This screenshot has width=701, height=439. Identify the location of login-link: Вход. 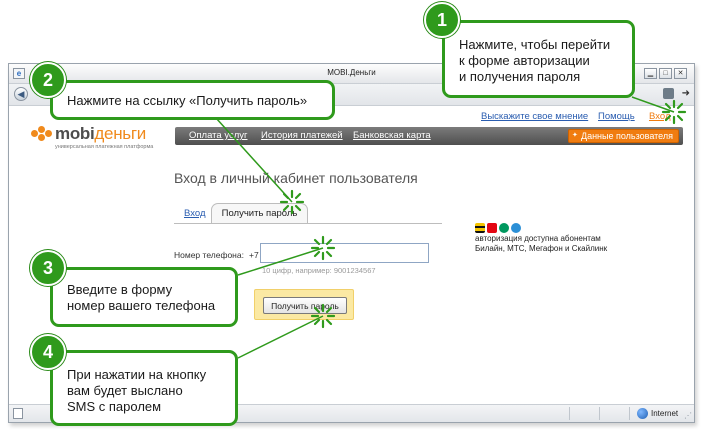
(660, 116).